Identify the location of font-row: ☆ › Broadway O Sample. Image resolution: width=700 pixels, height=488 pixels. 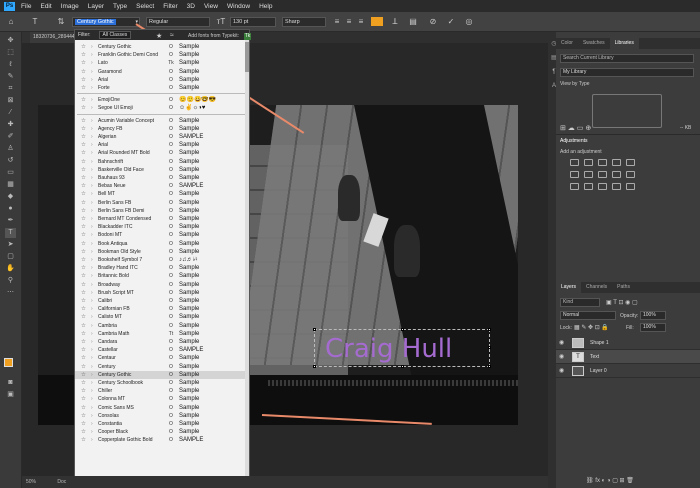
(162, 285).